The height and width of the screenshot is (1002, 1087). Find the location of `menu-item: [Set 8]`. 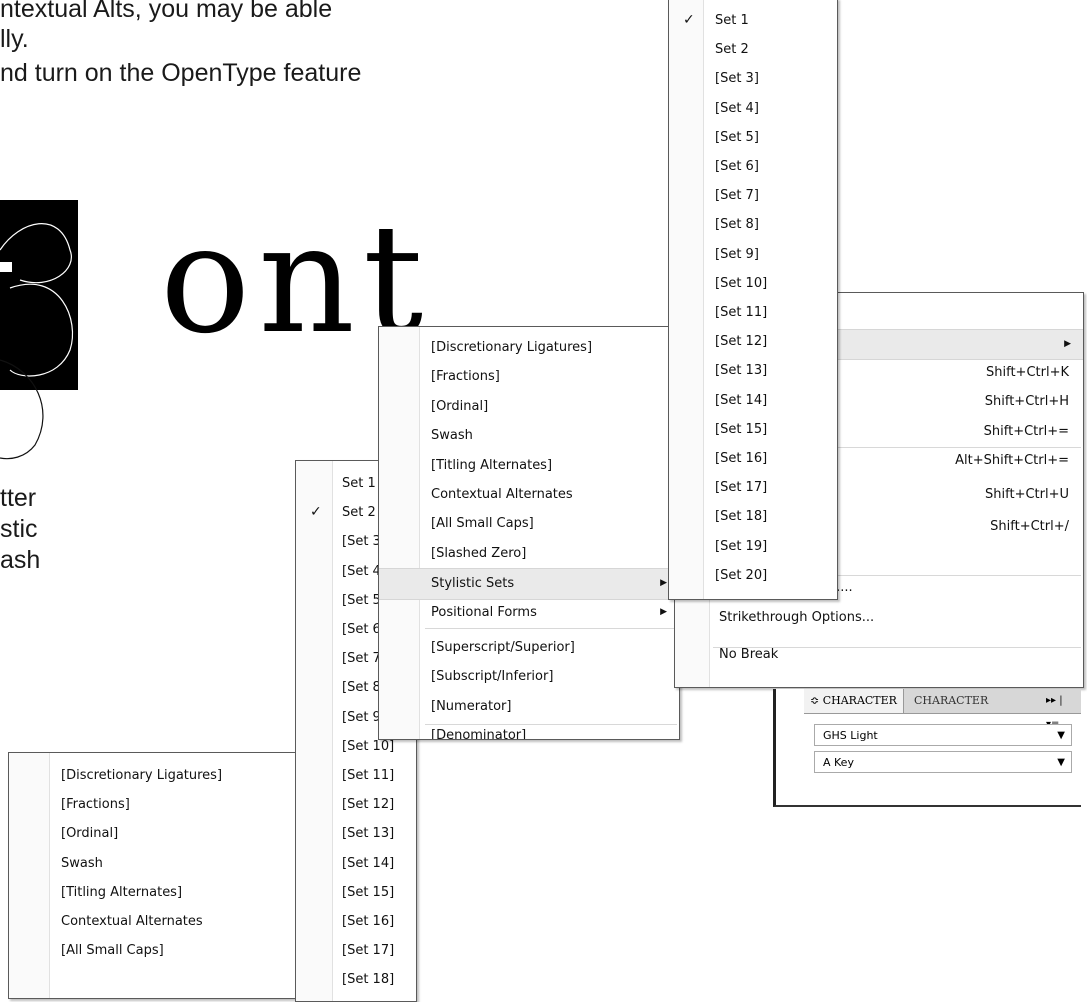

menu-item: [Set 8] is located at coordinates (753, 224).